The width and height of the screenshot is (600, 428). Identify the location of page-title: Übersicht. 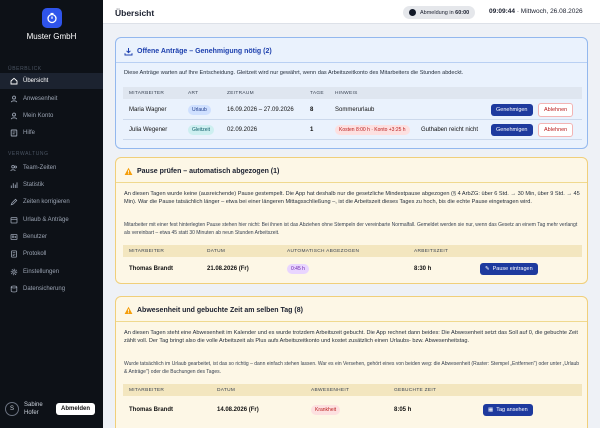
(135, 13).